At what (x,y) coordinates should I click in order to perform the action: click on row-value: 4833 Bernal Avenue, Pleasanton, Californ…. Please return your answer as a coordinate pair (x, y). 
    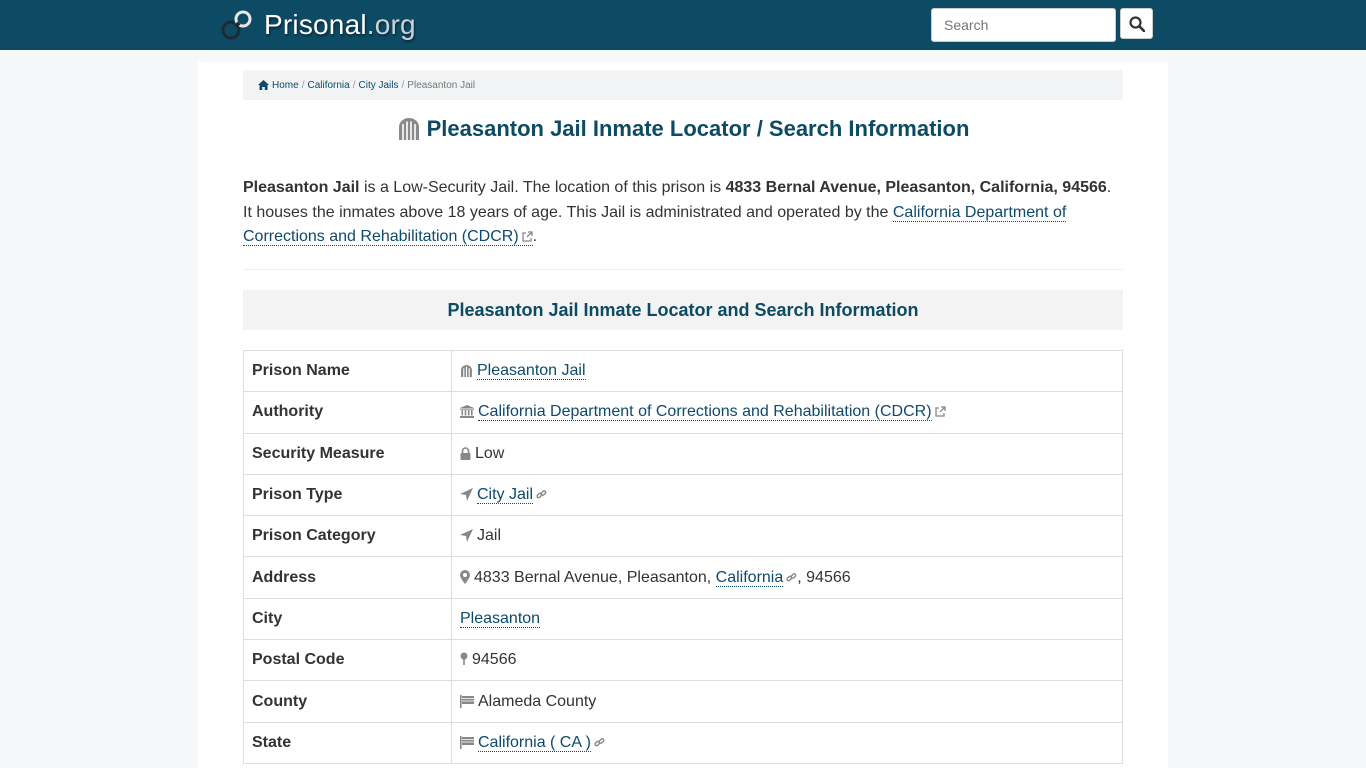
    Looking at the image, I should click on (787, 577).